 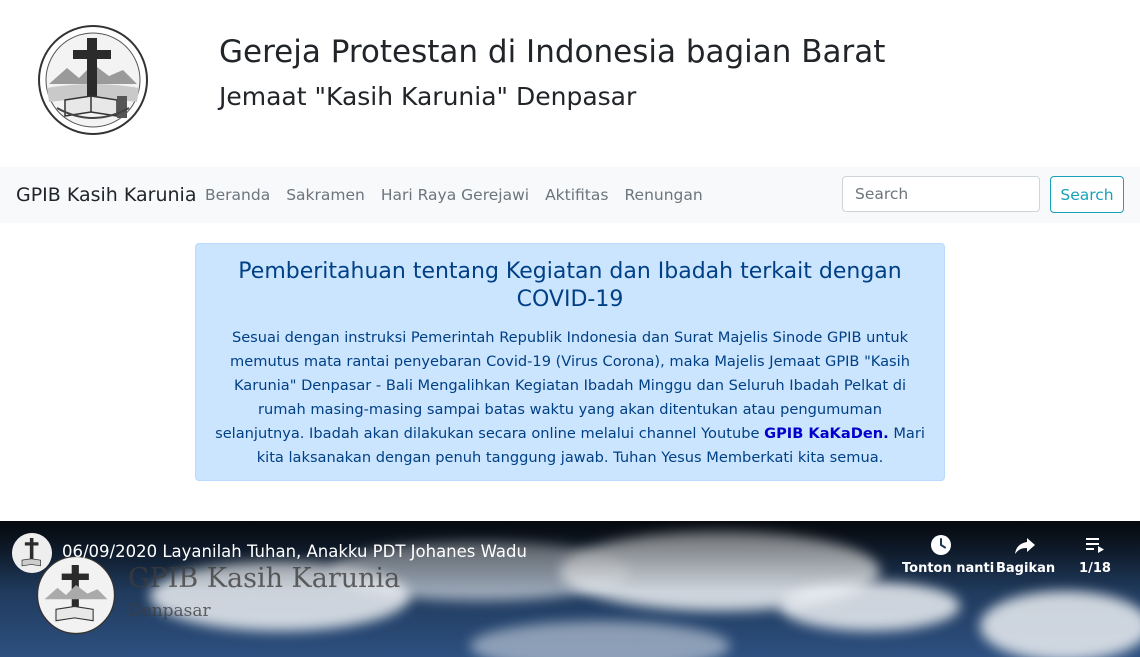 I want to click on channel-avatar, so click(x=32, y=553).